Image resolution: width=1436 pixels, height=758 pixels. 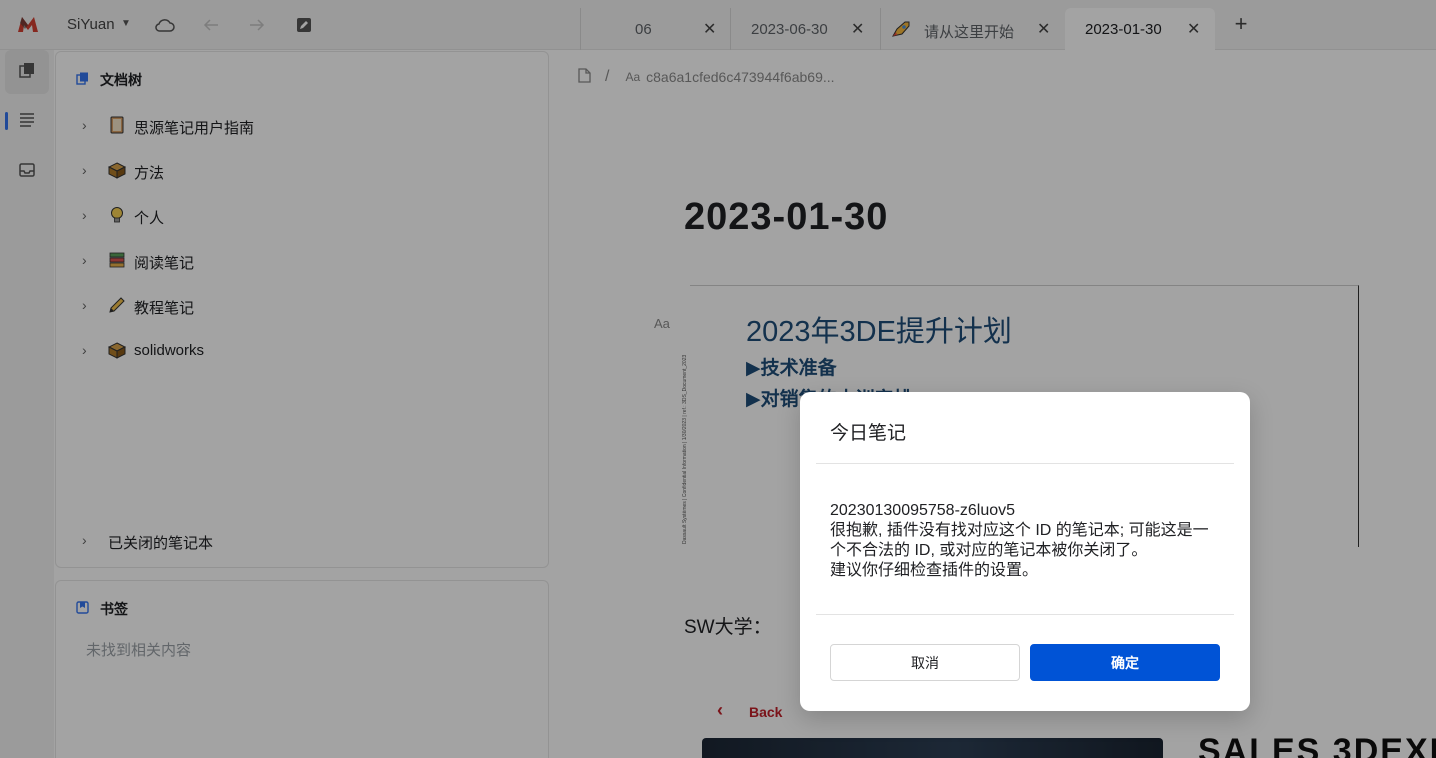 What do you see at coordinates (1125, 662) in the screenshot?
I see `confirm-button: 确定` at bounding box center [1125, 662].